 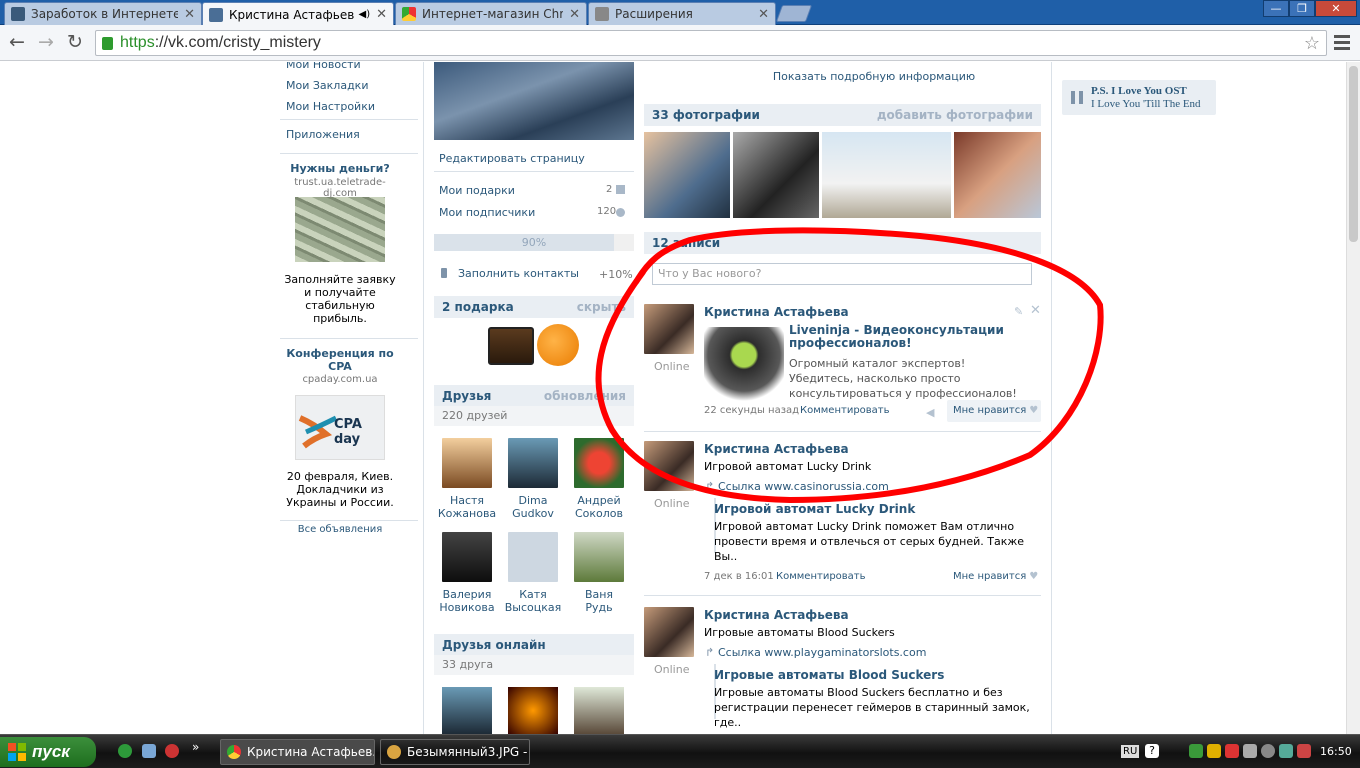 I want to click on tray-app-icon, so click(x=1268, y=751).